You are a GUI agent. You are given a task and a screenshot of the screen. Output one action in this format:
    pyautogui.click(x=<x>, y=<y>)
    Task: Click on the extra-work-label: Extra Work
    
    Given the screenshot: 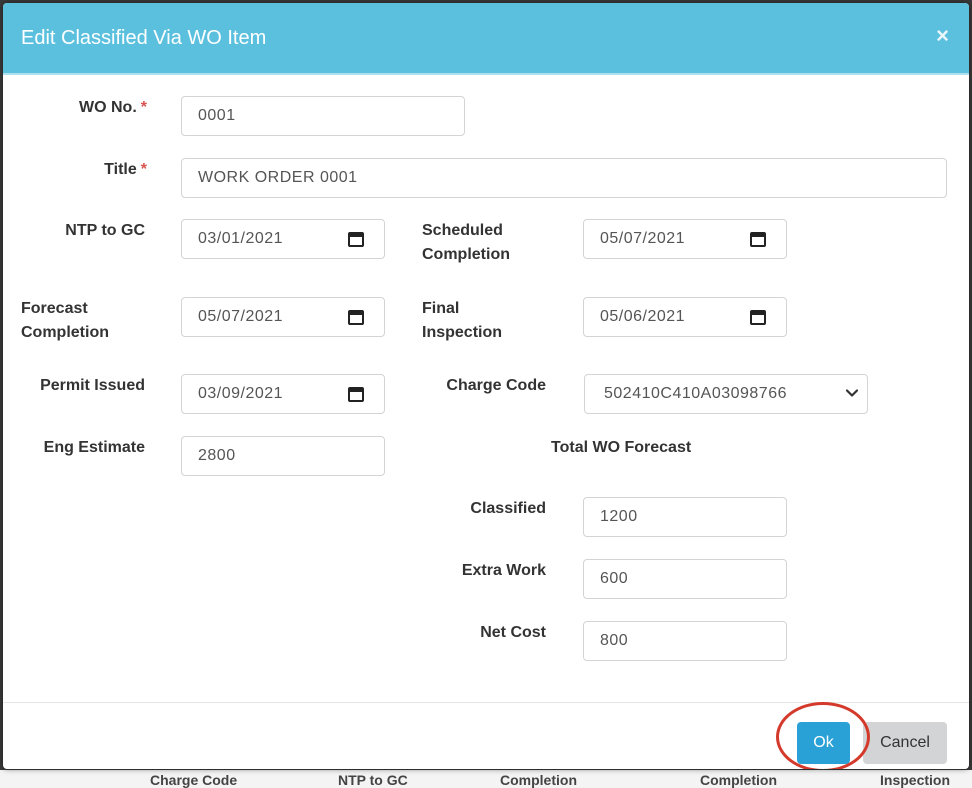 What is the action you would take?
    pyautogui.click(x=503, y=570)
    